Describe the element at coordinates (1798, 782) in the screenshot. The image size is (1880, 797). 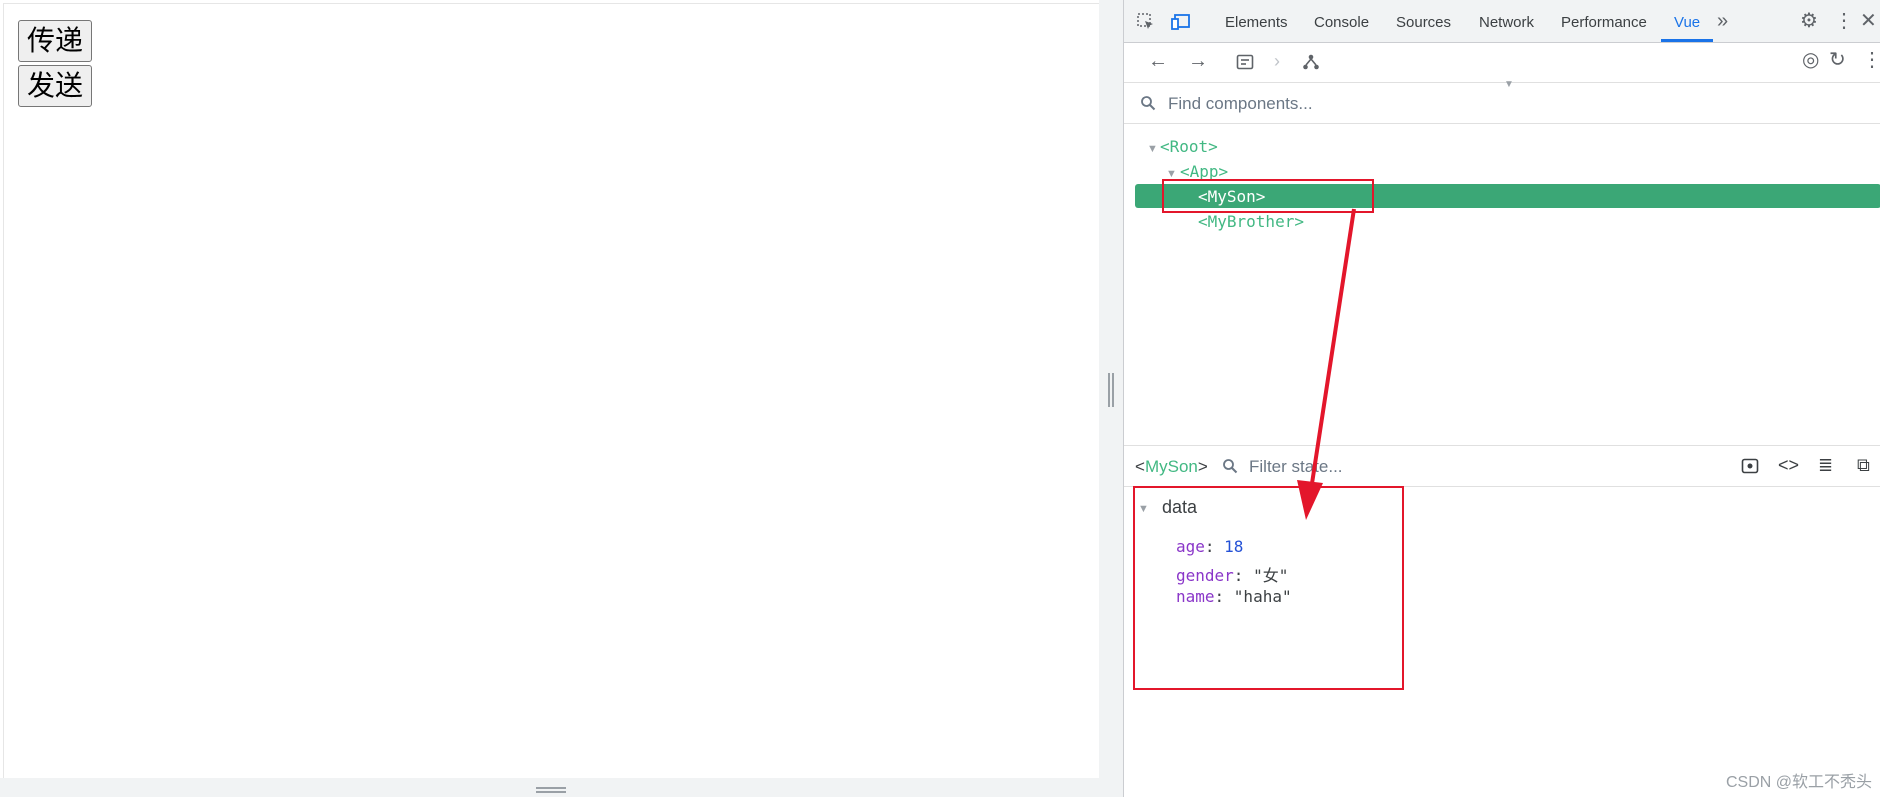
I see `csdn-watermark: CSDN @软工不秃头` at that location.